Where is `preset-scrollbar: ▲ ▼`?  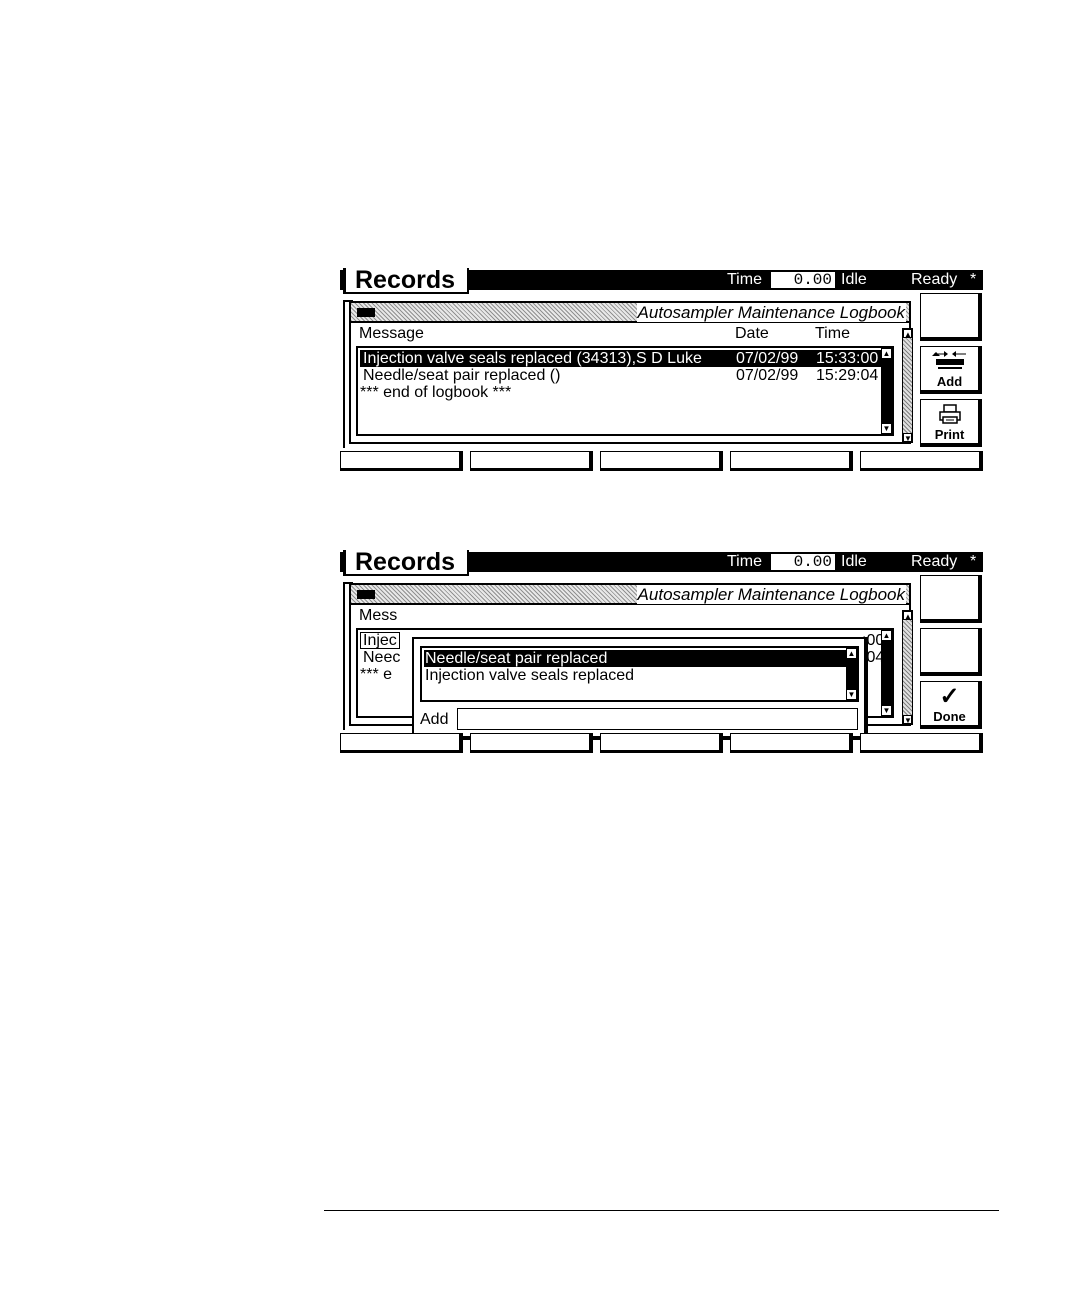 preset-scrollbar: ▲ ▼ is located at coordinates (851, 674).